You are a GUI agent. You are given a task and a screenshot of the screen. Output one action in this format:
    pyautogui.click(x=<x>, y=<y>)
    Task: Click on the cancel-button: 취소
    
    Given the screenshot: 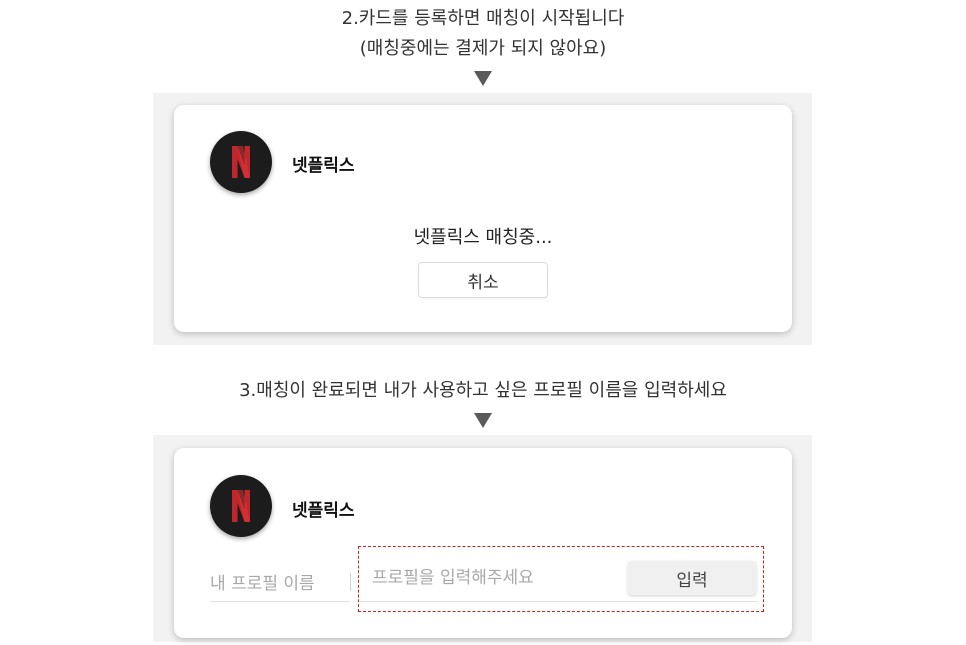 What is the action you would take?
    pyautogui.click(x=483, y=280)
    